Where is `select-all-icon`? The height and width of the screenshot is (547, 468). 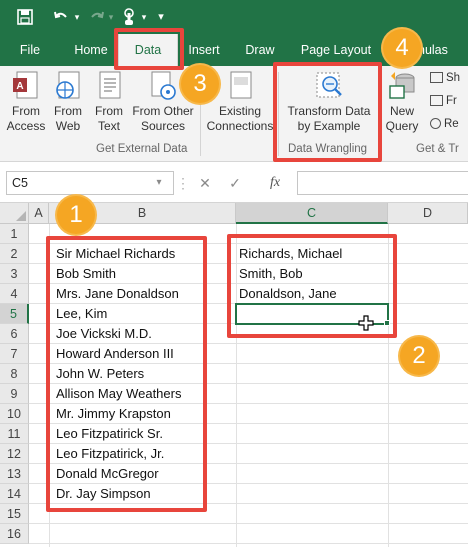
select-all-icon is located at coordinates (21, 216).